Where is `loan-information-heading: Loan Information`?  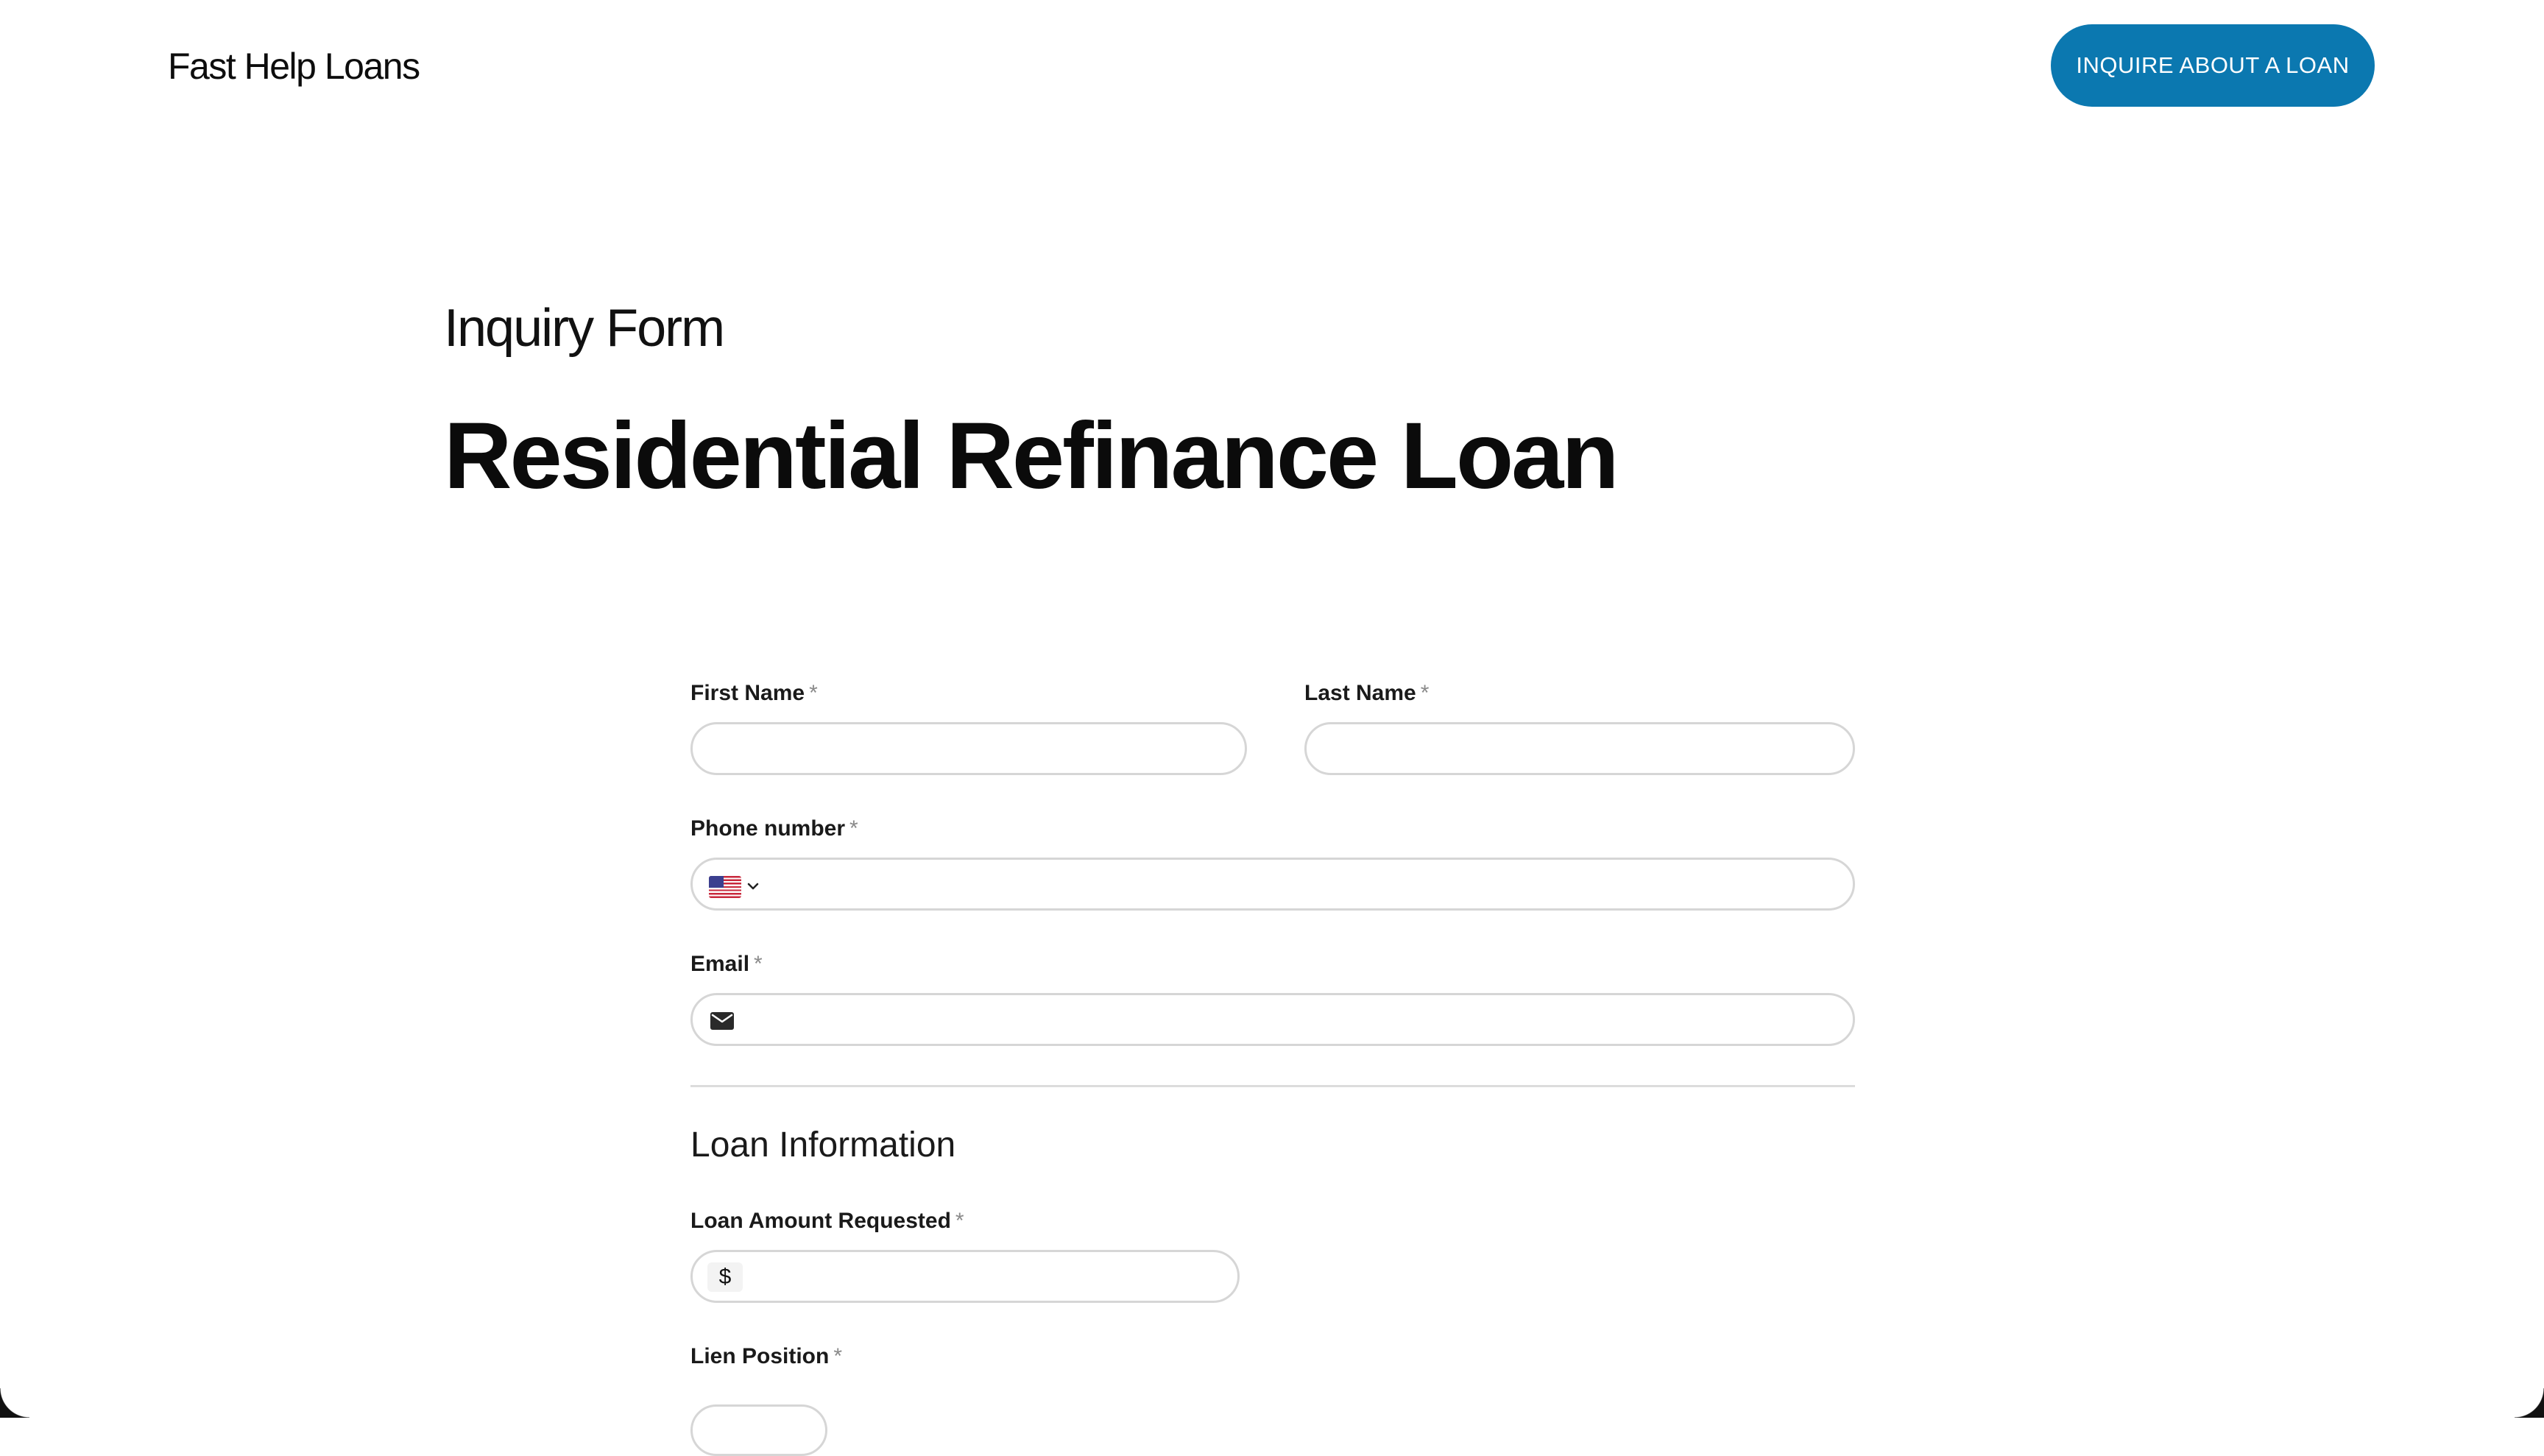 loan-information-heading: Loan Information is located at coordinates (823, 1145).